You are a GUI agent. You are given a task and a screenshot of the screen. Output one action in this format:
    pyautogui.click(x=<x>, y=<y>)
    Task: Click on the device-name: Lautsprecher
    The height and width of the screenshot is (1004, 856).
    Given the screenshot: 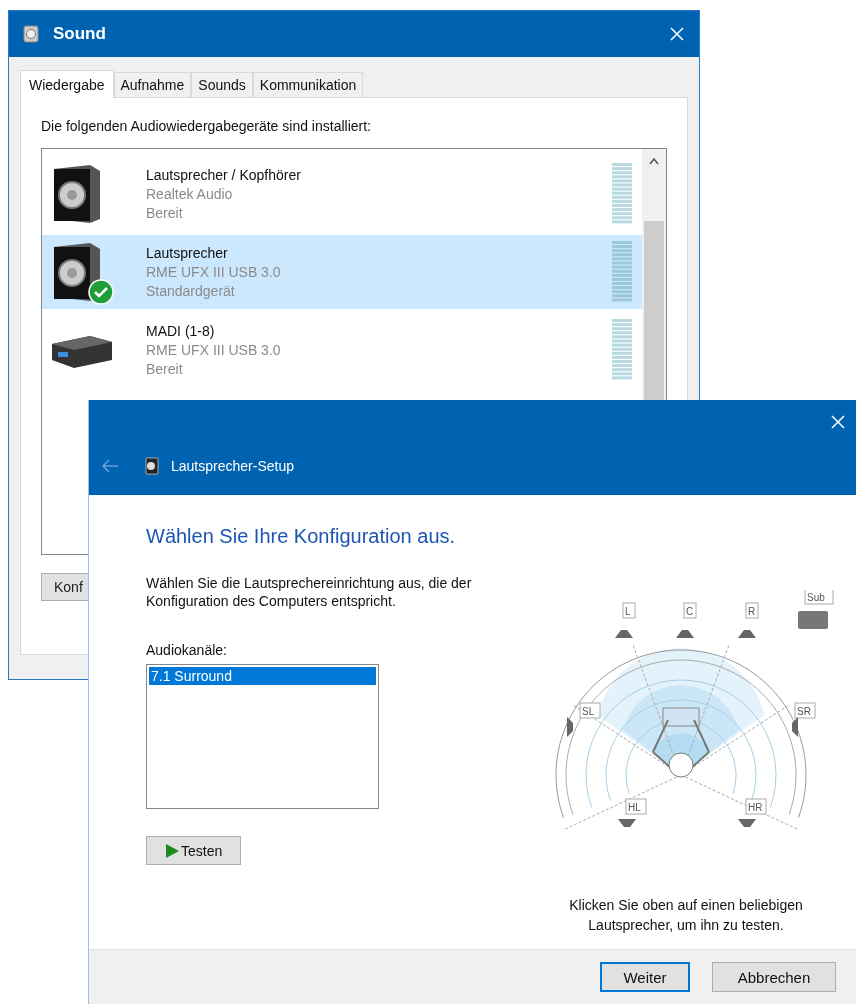 What is the action you would take?
    pyautogui.click(x=187, y=253)
    